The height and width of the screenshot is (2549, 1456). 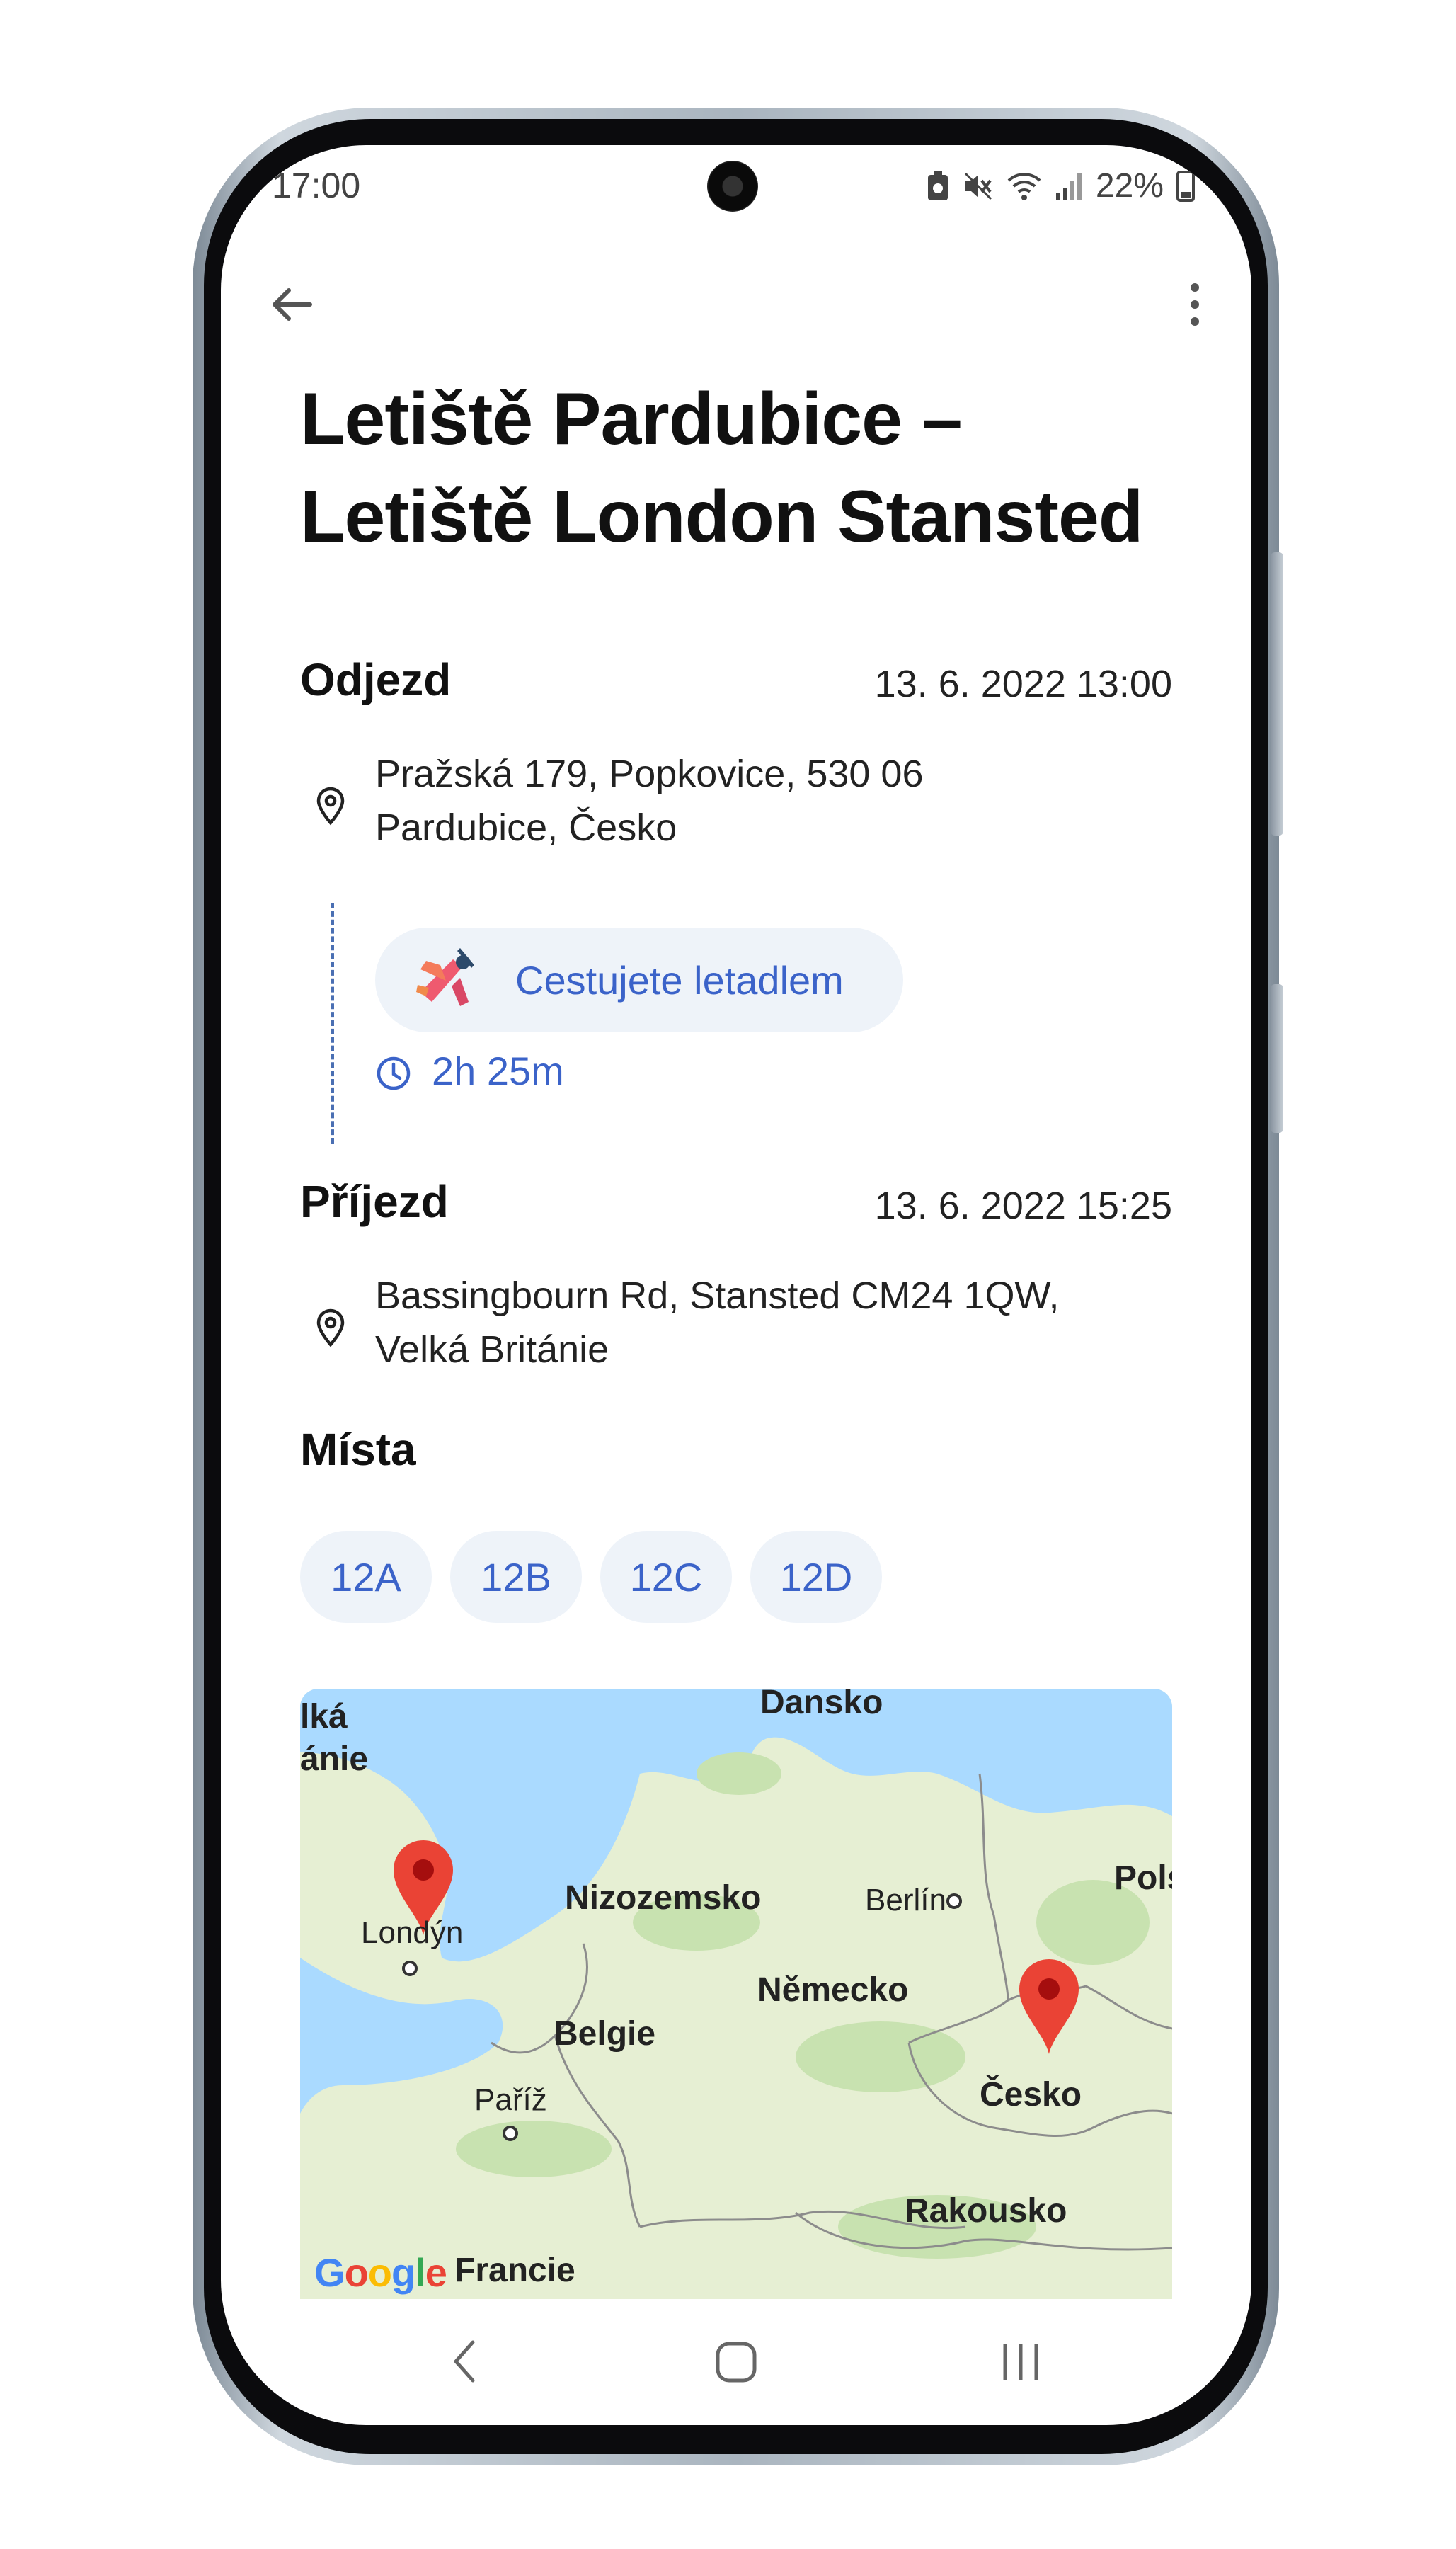 I want to click on seat-chip-12c: 12C, so click(x=666, y=1577).